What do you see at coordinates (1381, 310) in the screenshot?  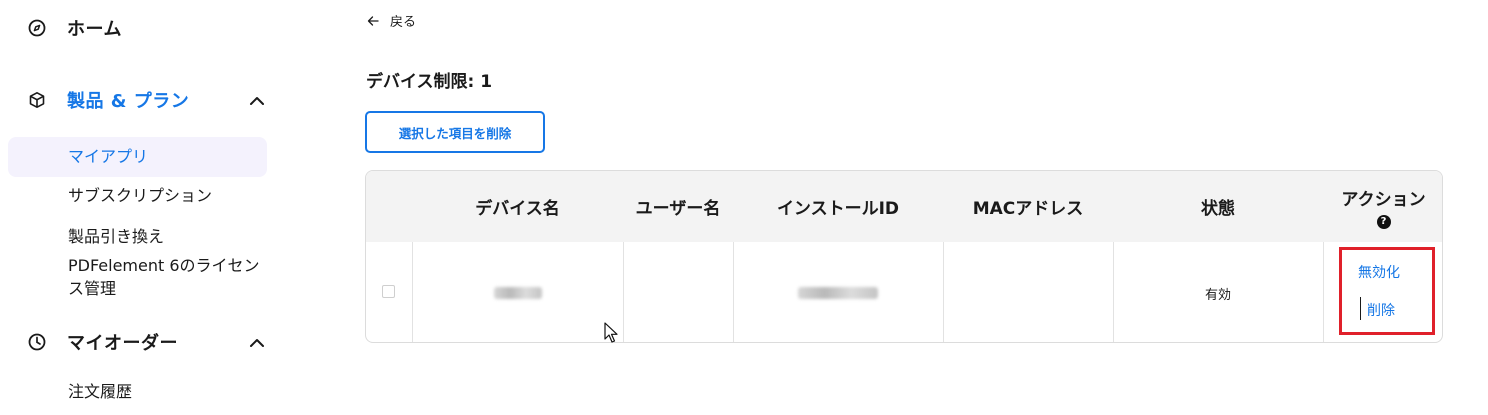 I see `delete-link: 削除` at bounding box center [1381, 310].